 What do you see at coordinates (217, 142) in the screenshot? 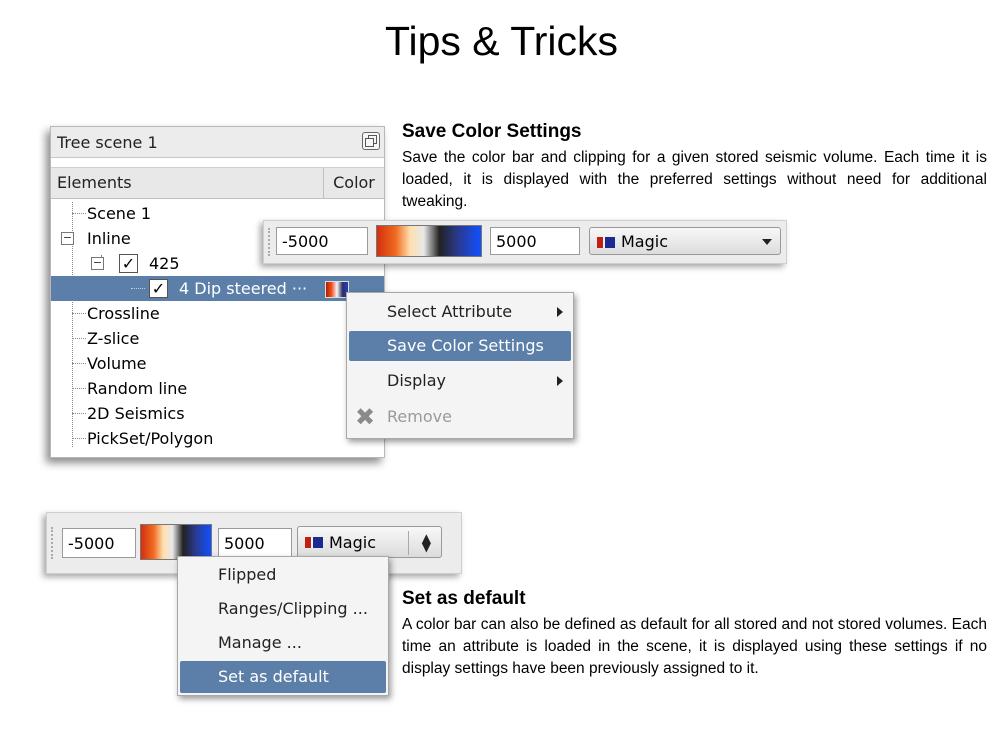
I see `tree-titlebar: Tree scene 1` at bounding box center [217, 142].